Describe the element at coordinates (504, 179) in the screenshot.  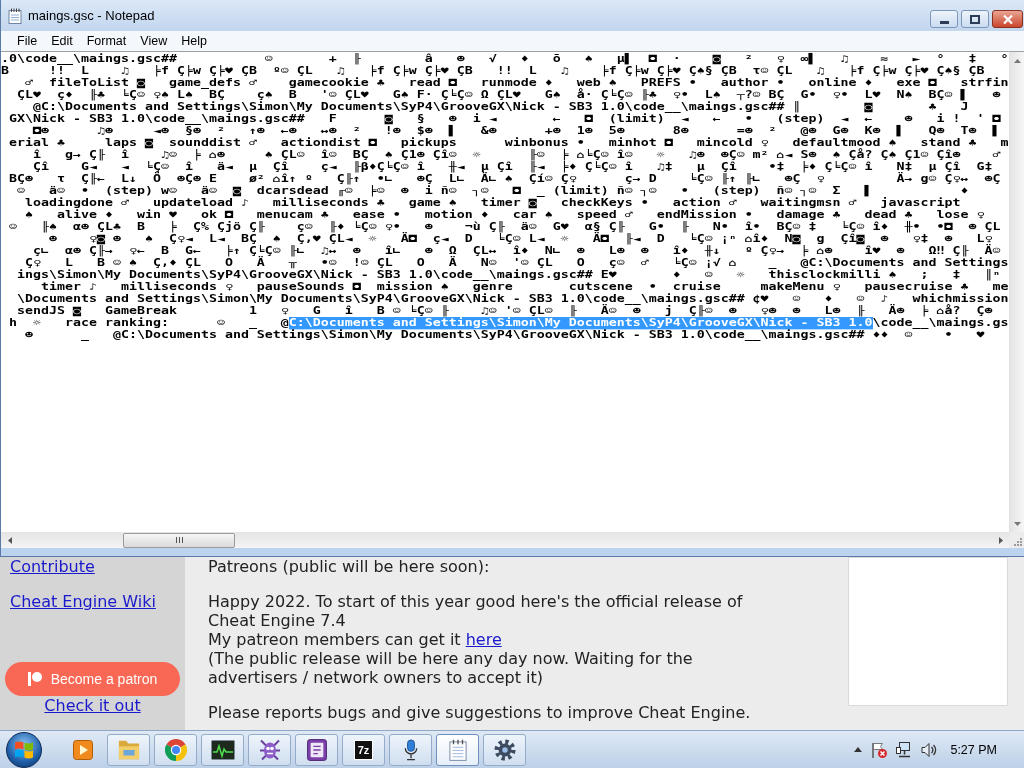
I see `text-line: BÇ☻ τ Ç╟← L↓ Ö ☻Ç☻ E ø² ⌂î↑ º Ç╟↑ •∟ ☻Ç L∟ Ä∟ ♠ Çí☺ Ç♀ ç→ D ╘Ç☺ ╟↑ ╟∟ ☻Ç ♀ Ä→ g☺ Ç♀↔ ☻Ç` at that location.